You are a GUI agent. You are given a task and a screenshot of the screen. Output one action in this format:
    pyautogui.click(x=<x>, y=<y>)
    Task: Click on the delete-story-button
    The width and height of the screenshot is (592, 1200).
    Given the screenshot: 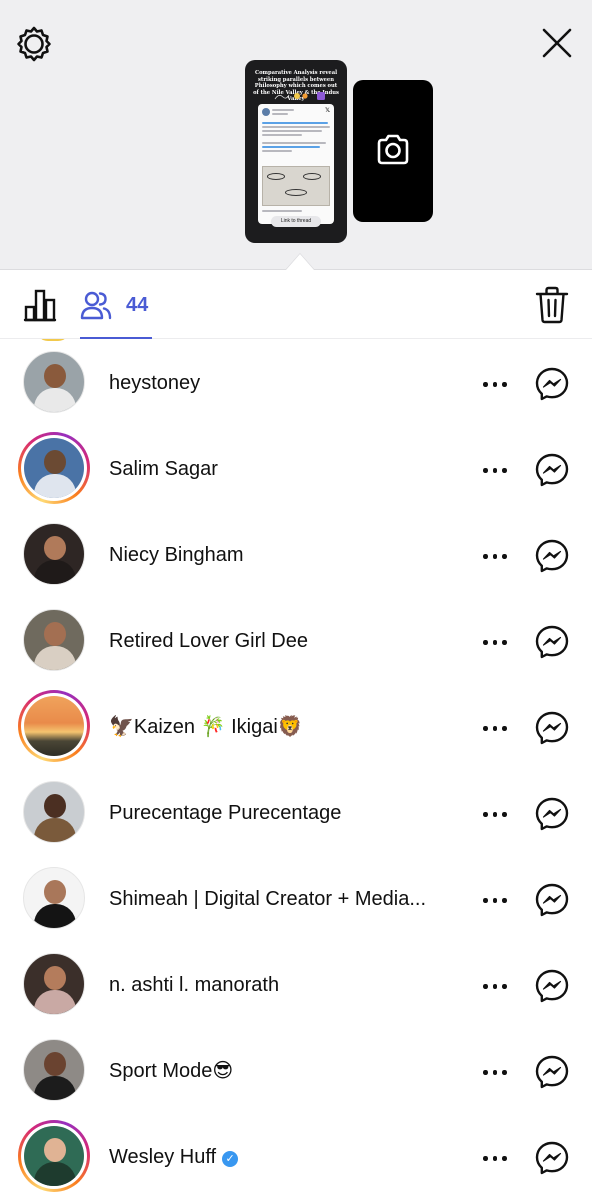 What is the action you would take?
    pyautogui.click(x=552, y=305)
    